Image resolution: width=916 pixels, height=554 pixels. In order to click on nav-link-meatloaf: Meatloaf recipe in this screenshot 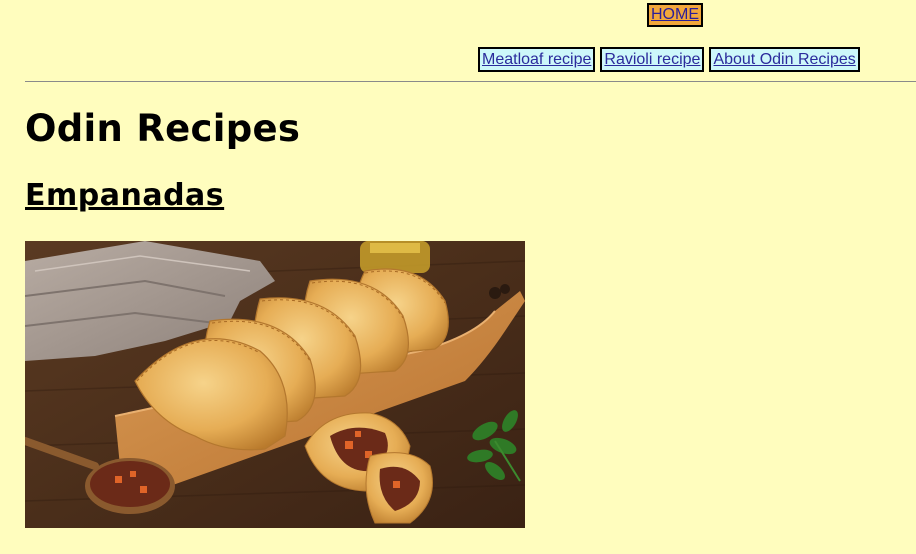, I will do `click(537, 59)`.